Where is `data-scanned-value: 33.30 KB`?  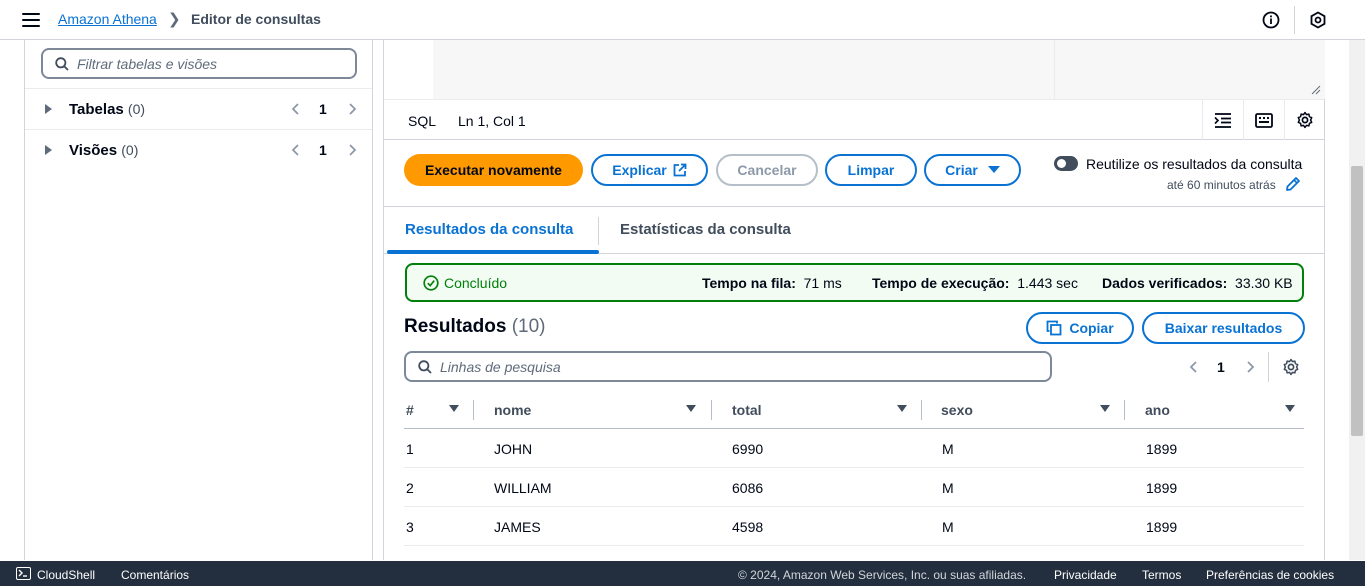
data-scanned-value: 33.30 KB is located at coordinates (1264, 283).